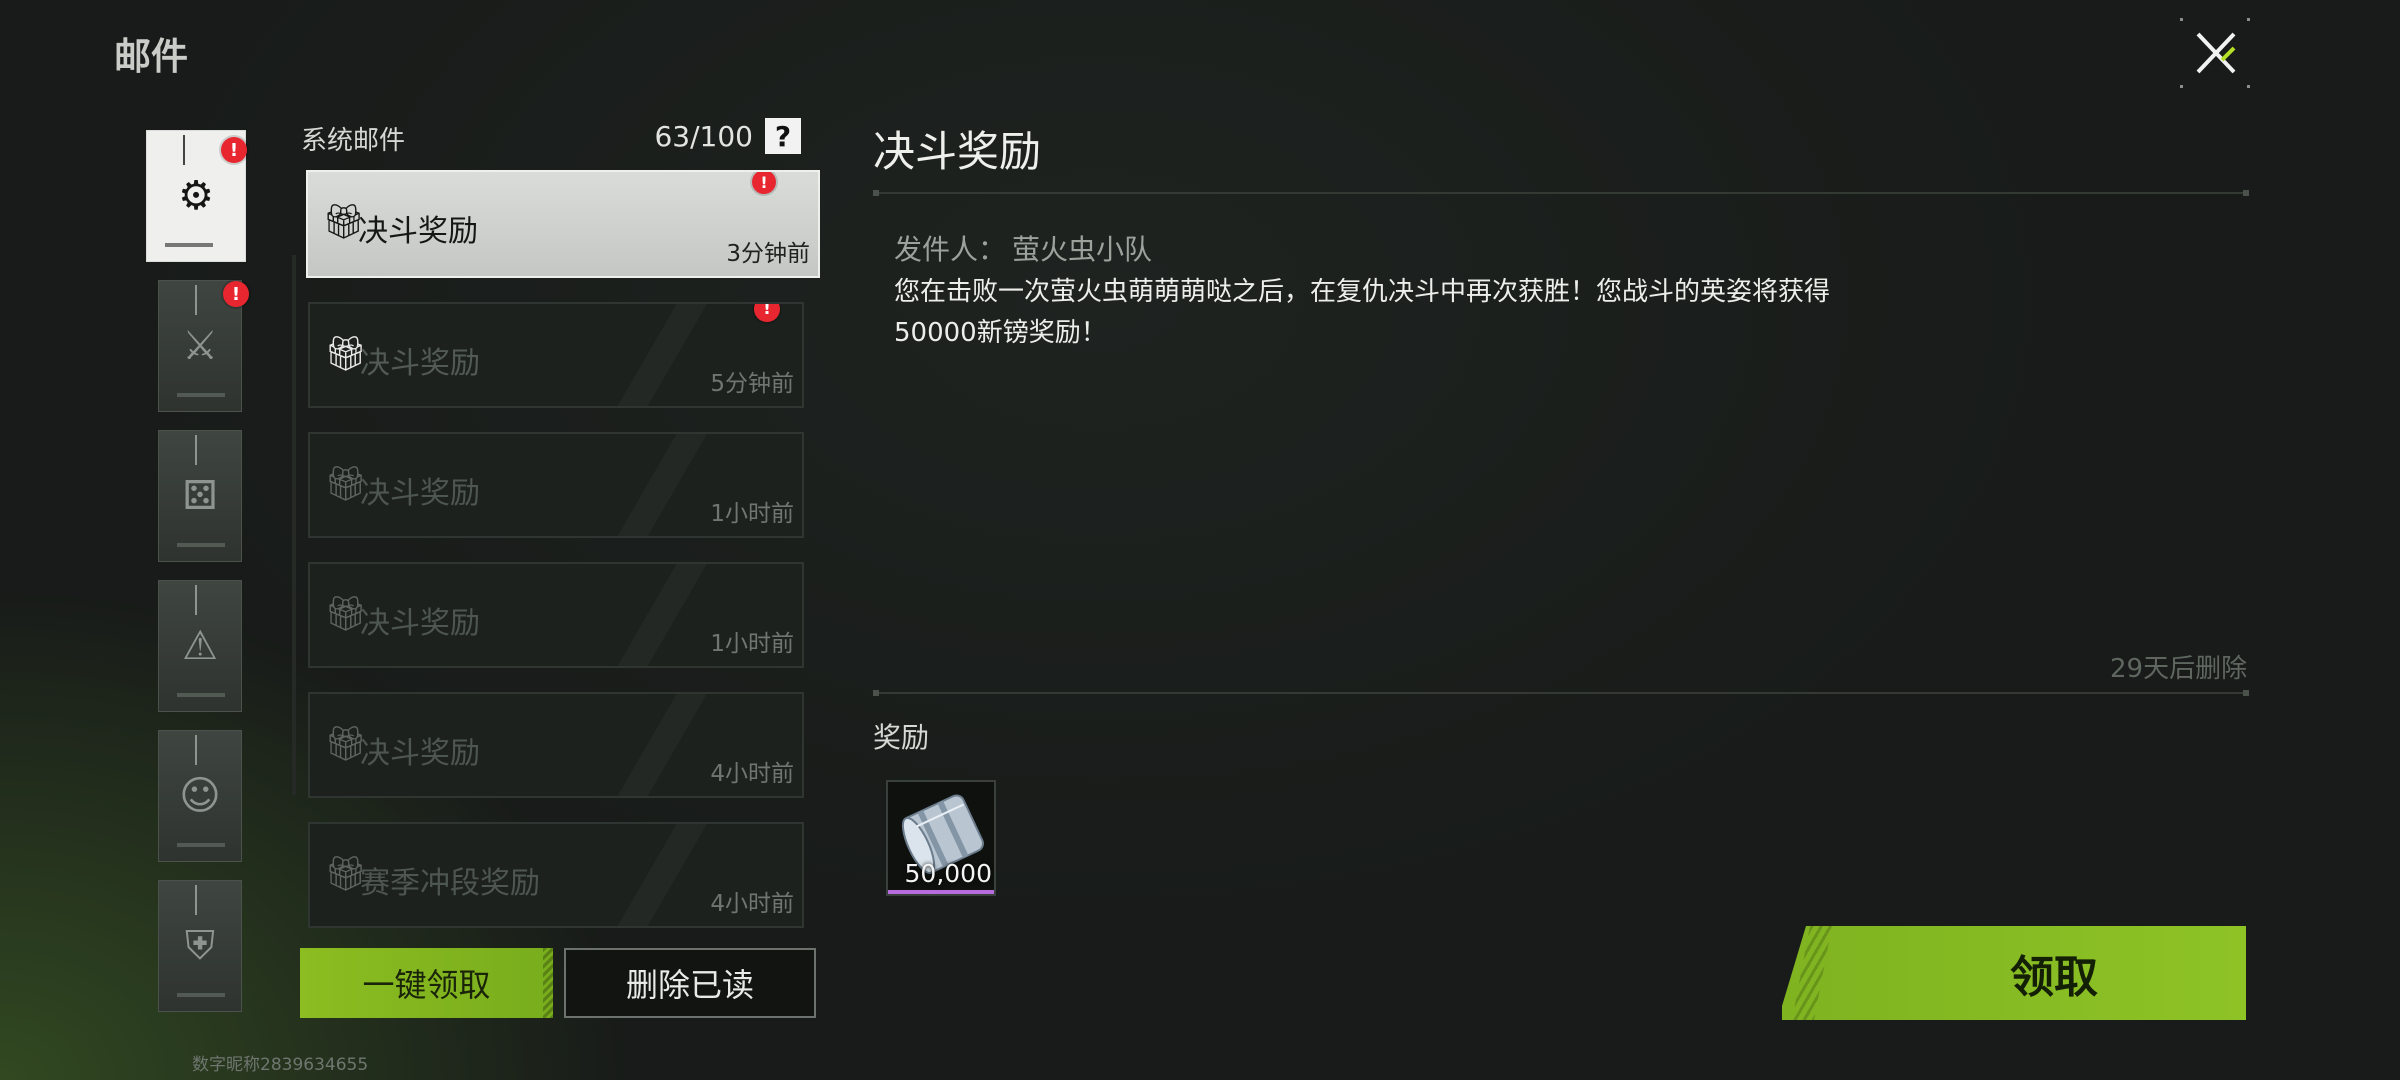  What do you see at coordinates (1362, 292) in the screenshot?
I see `mail-body-line: 您在击败一次萤火虫萌萌萌哒之后，在复仇决斗中再次获胜！您战斗的英姿将获得` at bounding box center [1362, 292].